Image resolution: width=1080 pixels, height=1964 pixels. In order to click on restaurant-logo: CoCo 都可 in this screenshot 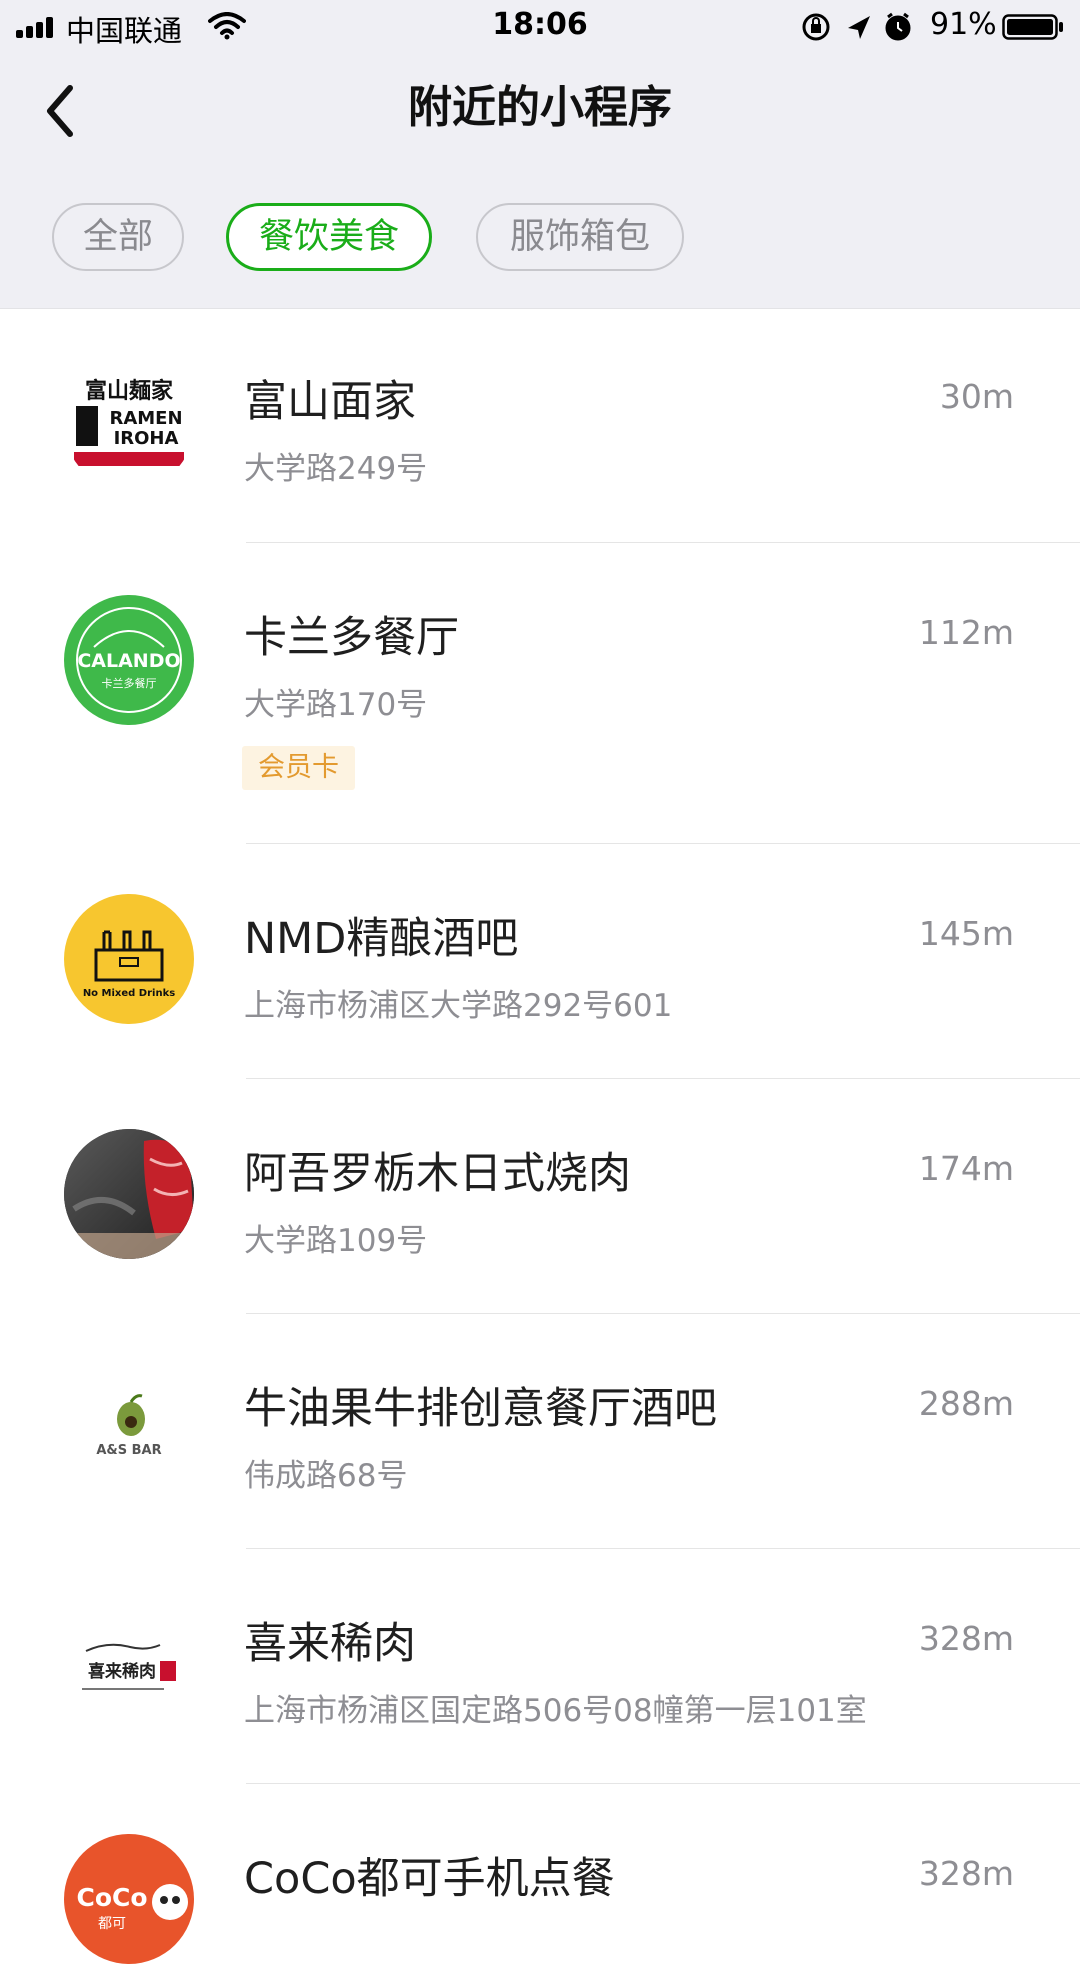, I will do `click(129, 1899)`.